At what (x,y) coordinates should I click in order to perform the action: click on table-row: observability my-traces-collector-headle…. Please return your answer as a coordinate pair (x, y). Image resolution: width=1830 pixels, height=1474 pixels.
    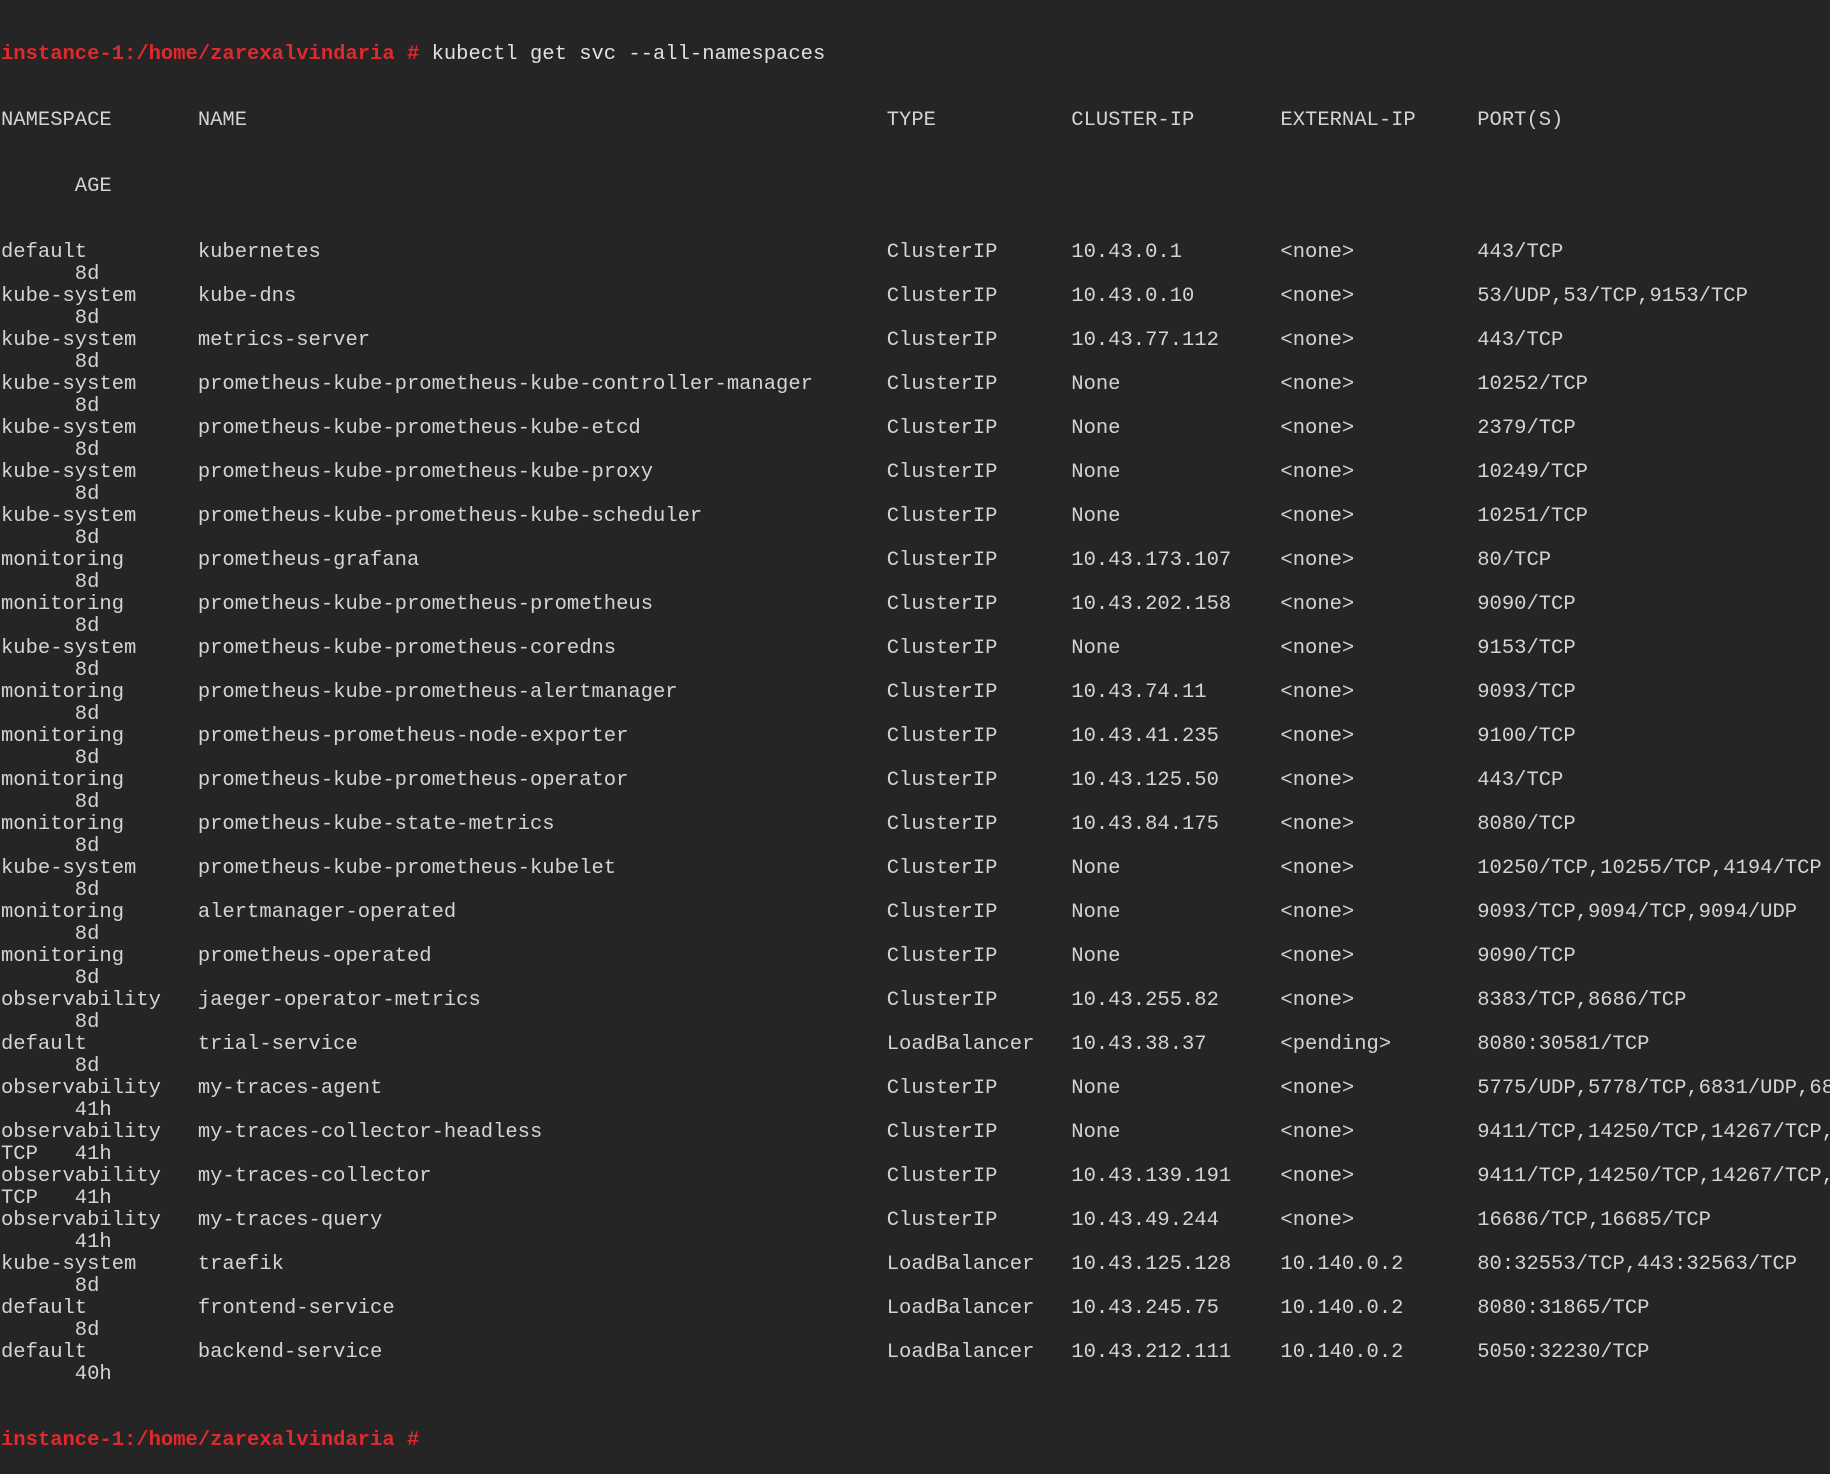
    Looking at the image, I should click on (915, 1132).